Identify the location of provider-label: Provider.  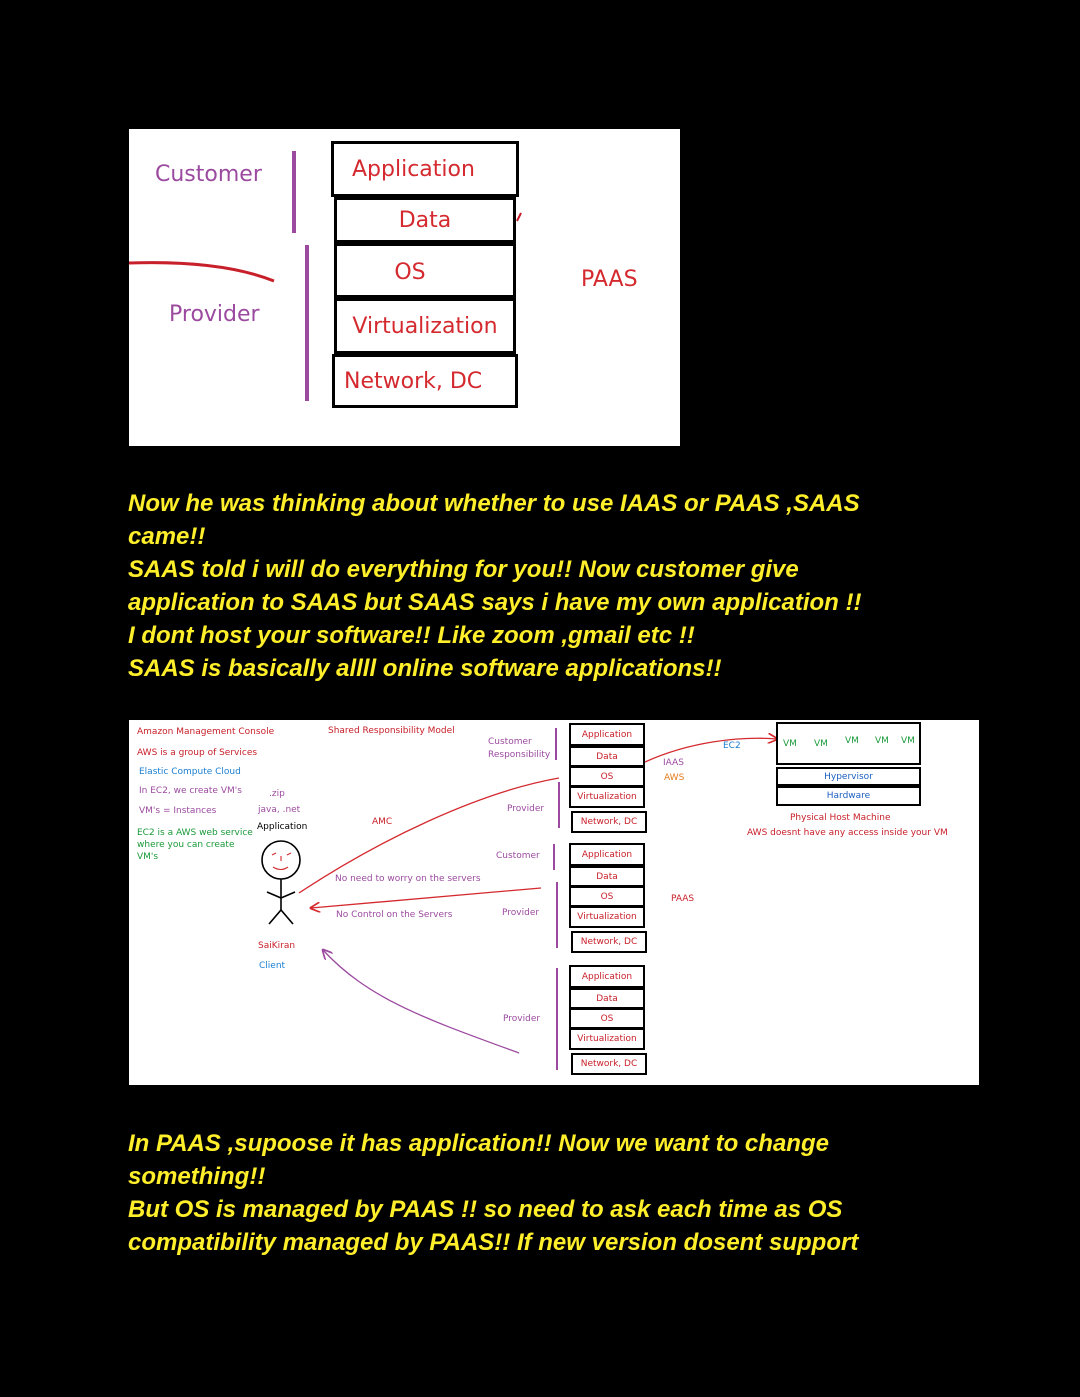
(214, 314).